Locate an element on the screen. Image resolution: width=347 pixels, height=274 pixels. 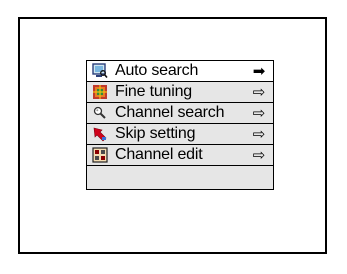
monitor-search-icon is located at coordinates (100, 71).